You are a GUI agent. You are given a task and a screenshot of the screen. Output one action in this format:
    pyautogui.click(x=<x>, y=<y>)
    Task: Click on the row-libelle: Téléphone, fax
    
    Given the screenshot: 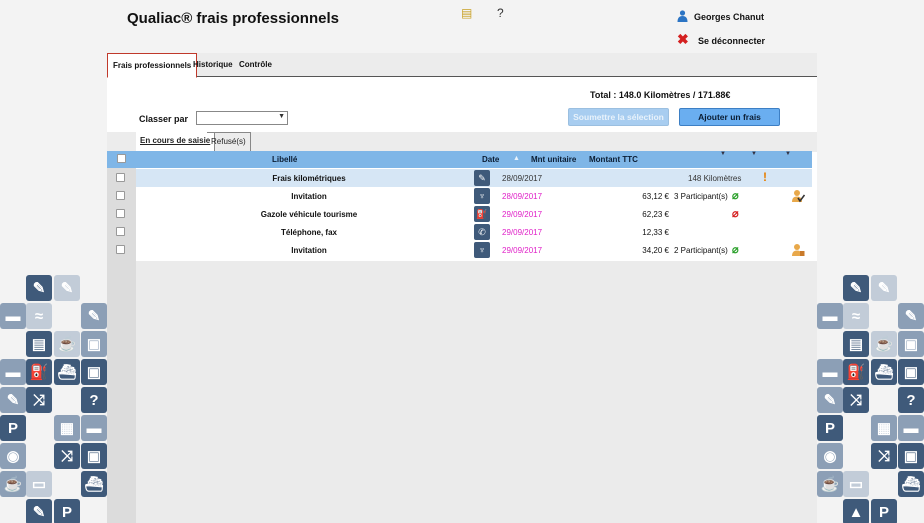 What is the action you would take?
    pyautogui.click(x=308, y=232)
    